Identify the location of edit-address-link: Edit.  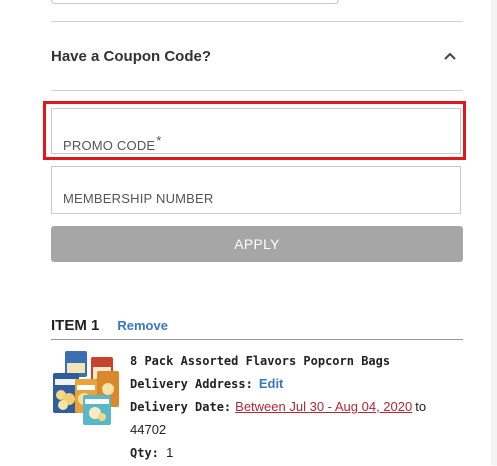
(271, 383).